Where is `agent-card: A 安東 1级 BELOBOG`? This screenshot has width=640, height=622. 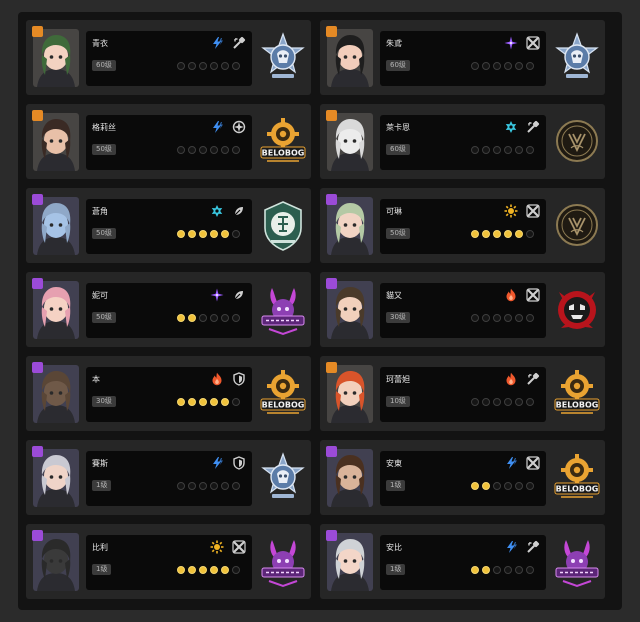
agent-card: A 安東 1级 BELOBOG is located at coordinates (462, 477).